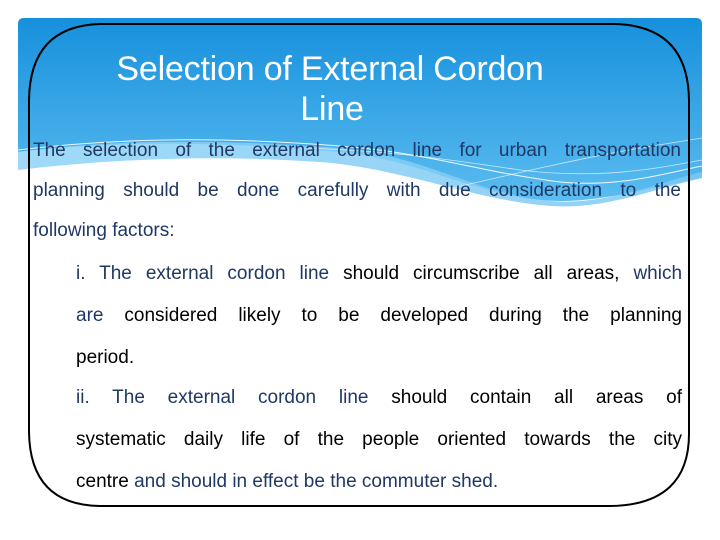 The height and width of the screenshot is (540, 720). I want to click on factor-text-segment: are, so click(90, 315).